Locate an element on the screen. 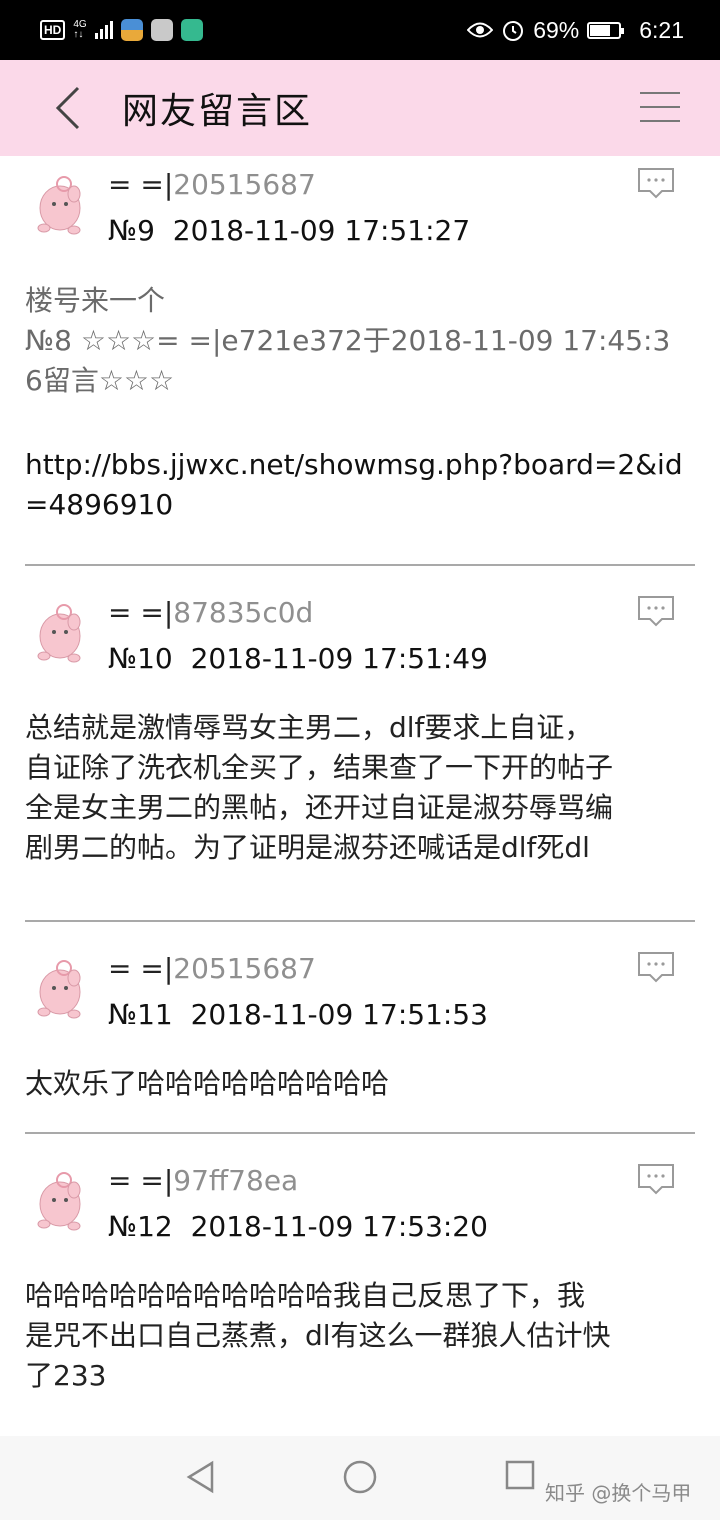  page-title: 网友留言区 is located at coordinates (217, 111).